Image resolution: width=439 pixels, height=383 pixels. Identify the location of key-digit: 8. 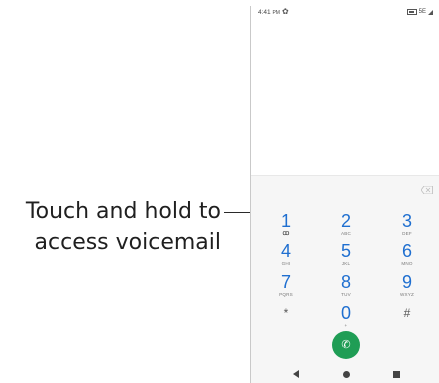
(345, 282).